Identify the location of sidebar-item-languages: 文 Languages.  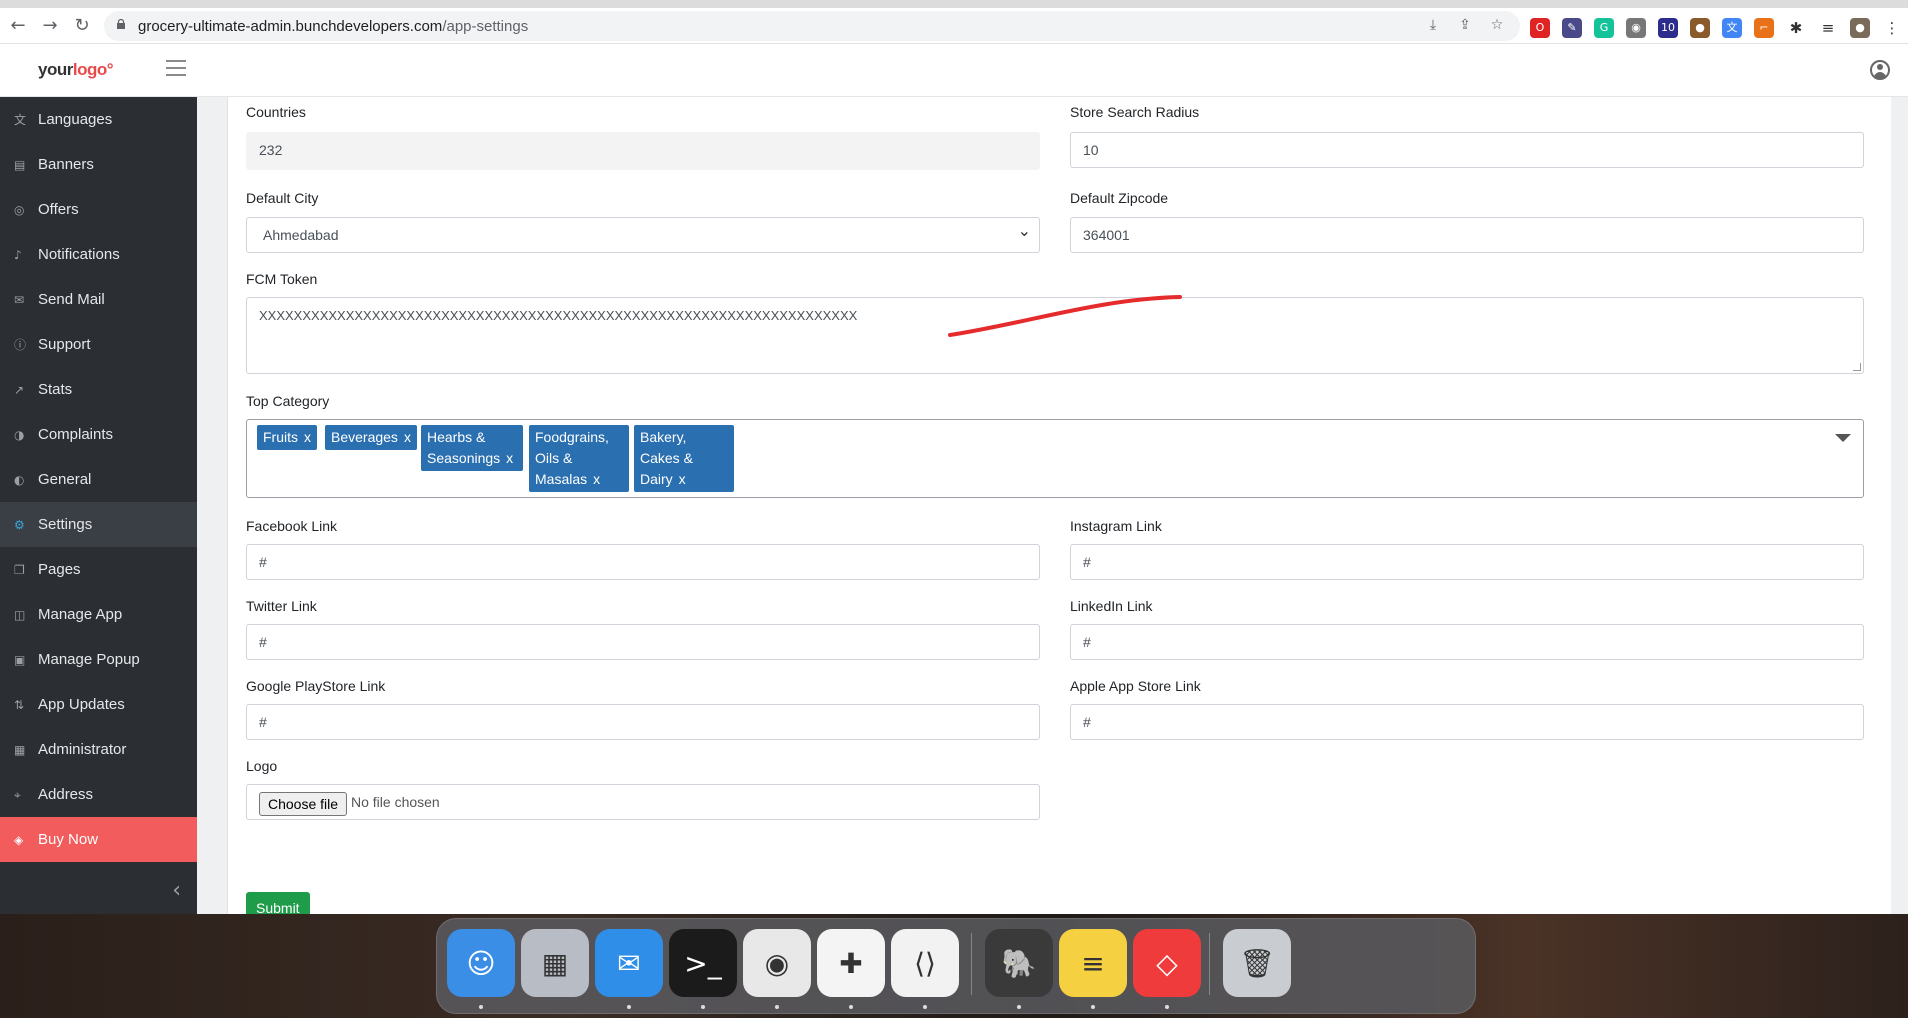
(98, 119).